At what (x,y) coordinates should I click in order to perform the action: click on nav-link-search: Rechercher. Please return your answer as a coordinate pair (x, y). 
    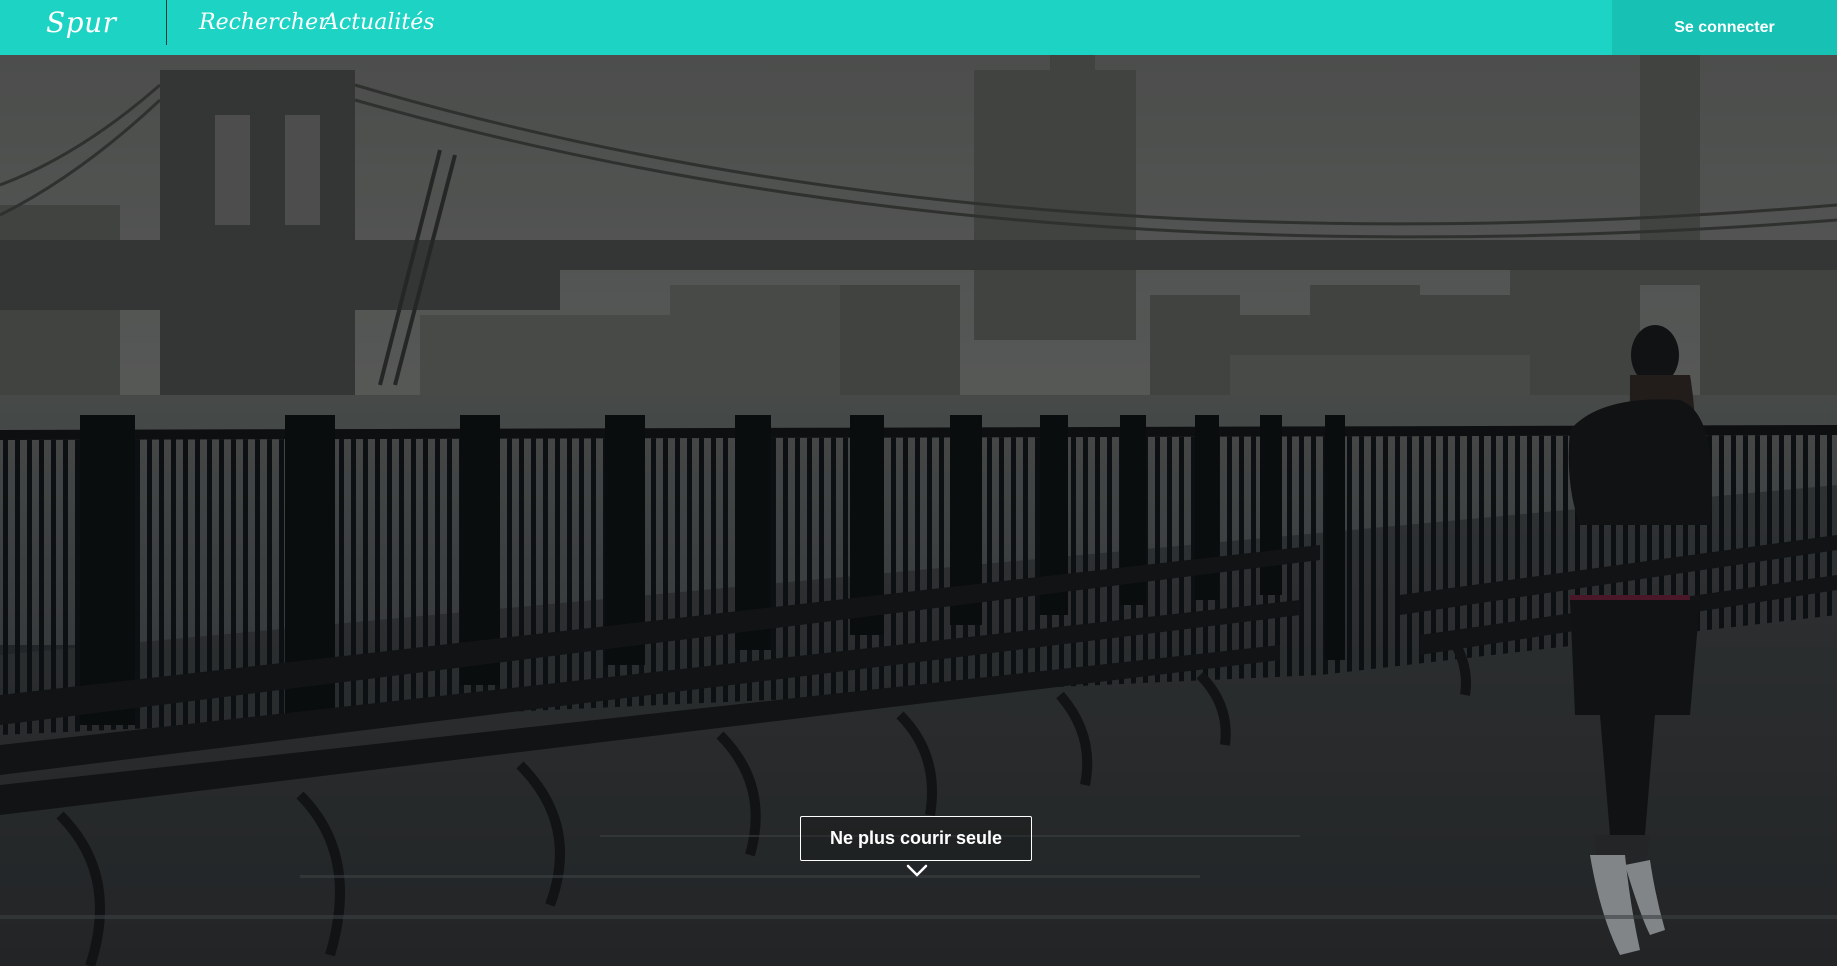
    Looking at the image, I should click on (264, 22).